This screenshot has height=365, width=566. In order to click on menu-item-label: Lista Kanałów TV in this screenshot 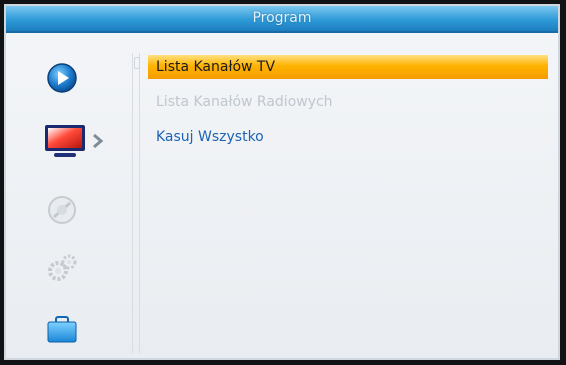, I will do `click(216, 67)`.